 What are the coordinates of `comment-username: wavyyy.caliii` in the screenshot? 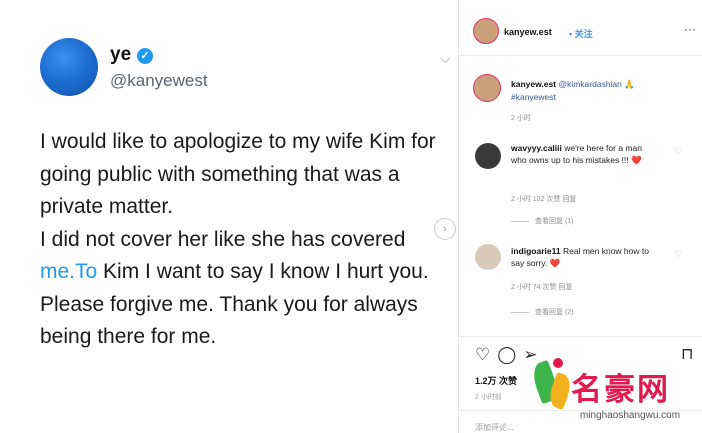 It's located at (536, 148).